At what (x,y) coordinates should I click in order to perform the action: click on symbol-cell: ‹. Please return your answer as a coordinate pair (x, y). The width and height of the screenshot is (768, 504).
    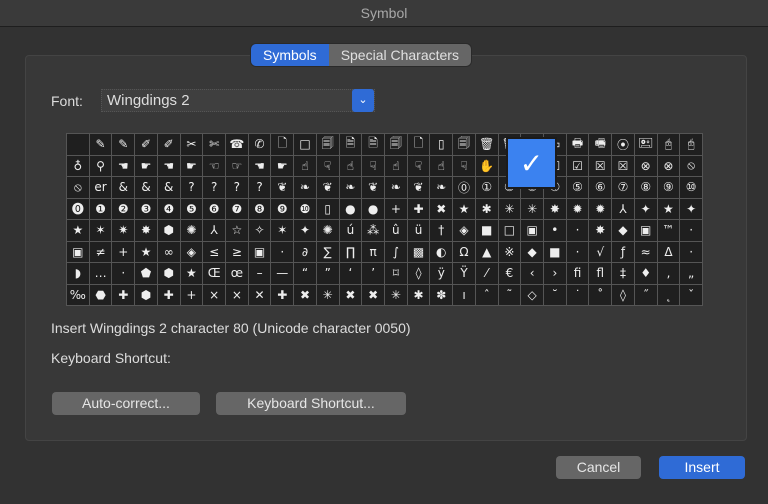
    Looking at the image, I should click on (532, 273).